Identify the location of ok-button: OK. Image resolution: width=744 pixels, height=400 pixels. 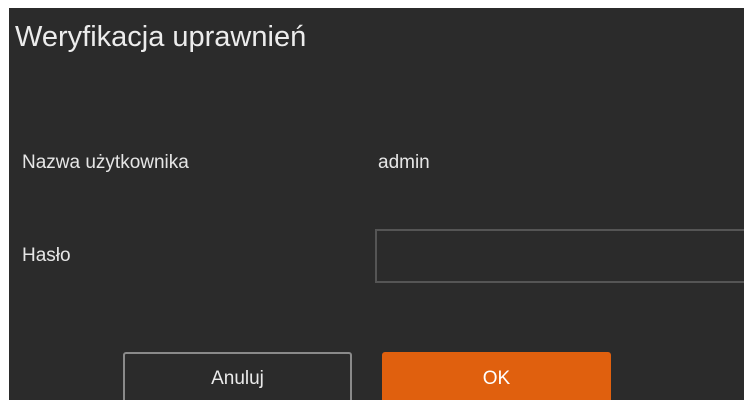
(496, 376).